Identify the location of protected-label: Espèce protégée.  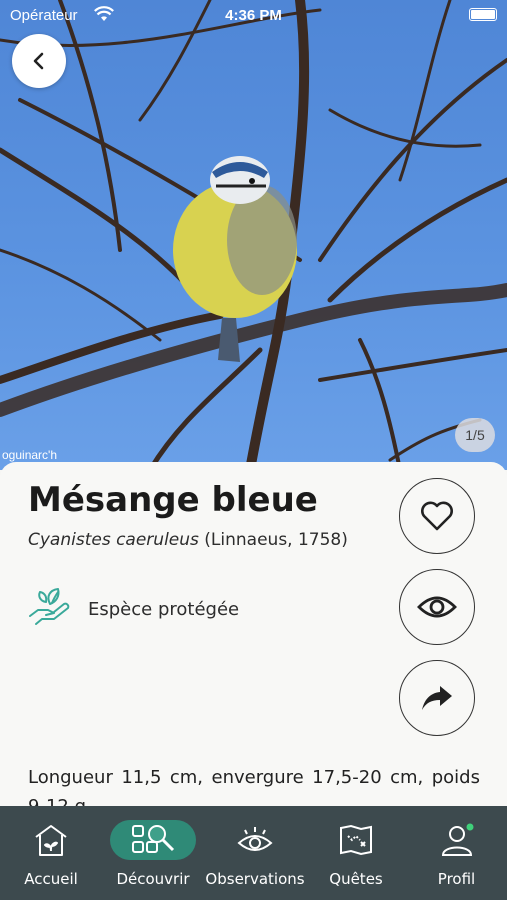
(164, 609).